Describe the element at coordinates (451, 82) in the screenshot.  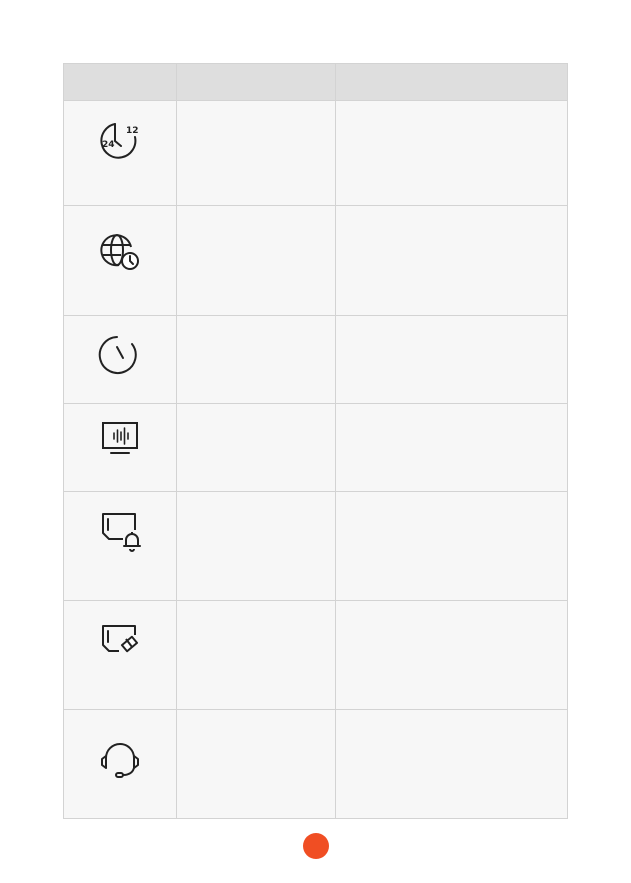
I see `header-description-column` at that location.